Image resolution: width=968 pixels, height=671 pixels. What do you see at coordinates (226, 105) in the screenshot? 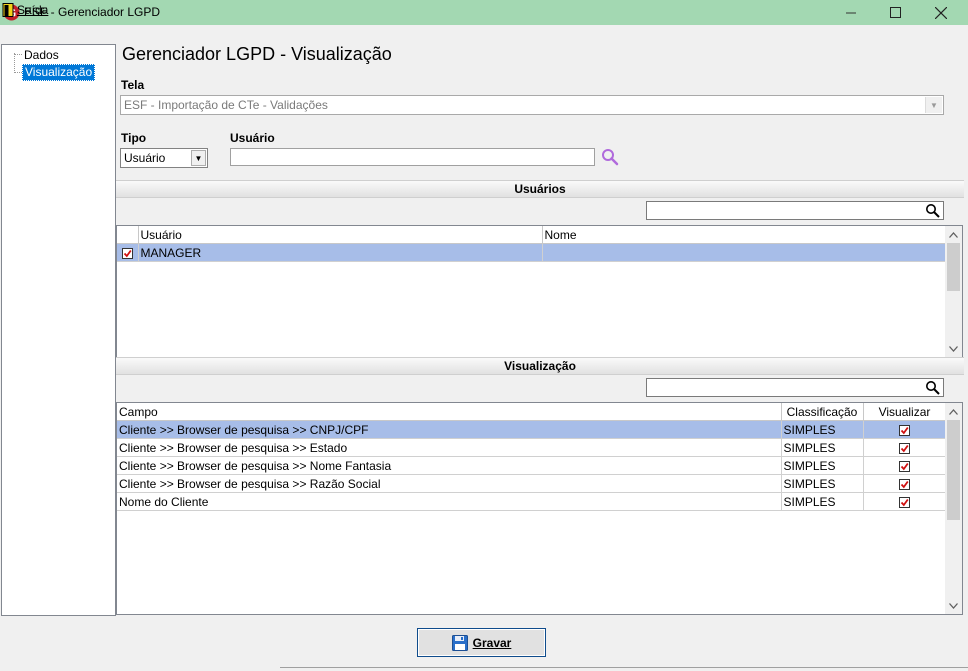
I see `tela-select-value: ESF - Importação de CTe - Validações` at bounding box center [226, 105].